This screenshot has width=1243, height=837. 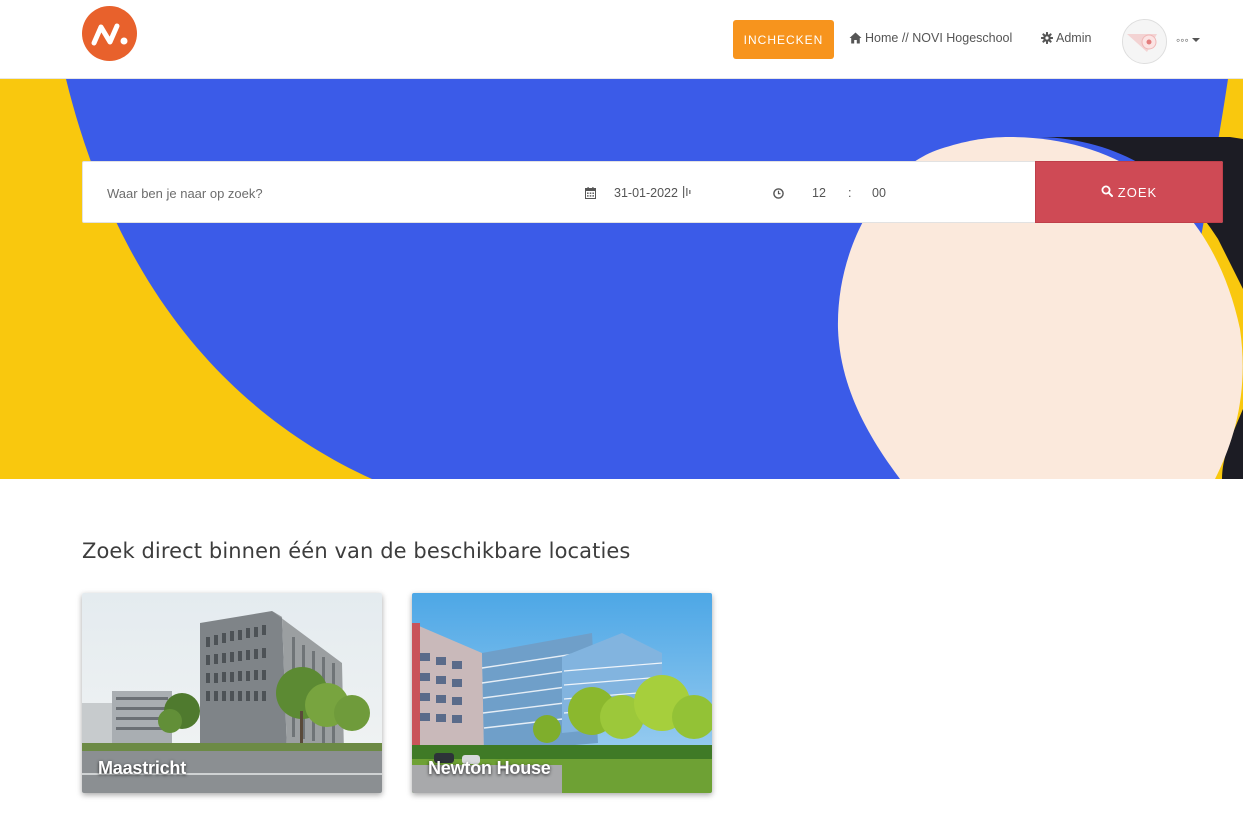 What do you see at coordinates (783, 39) in the screenshot?
I see `checkin-button: INCHECKEN` at bounding box center [783, 39].